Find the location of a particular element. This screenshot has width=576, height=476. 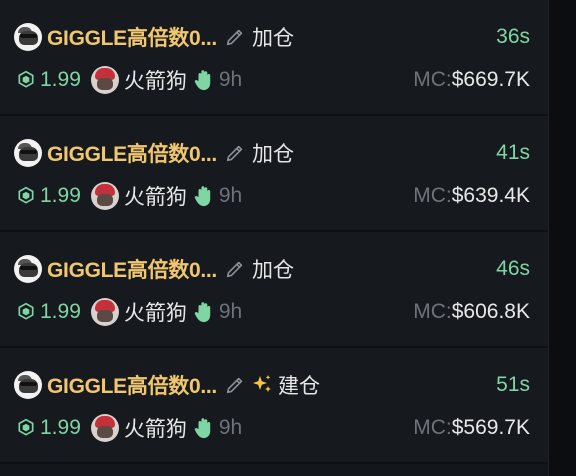

trade-card-header: GIGGLE高倍数0... 加仓 36s is located at coordinates (272, 37).